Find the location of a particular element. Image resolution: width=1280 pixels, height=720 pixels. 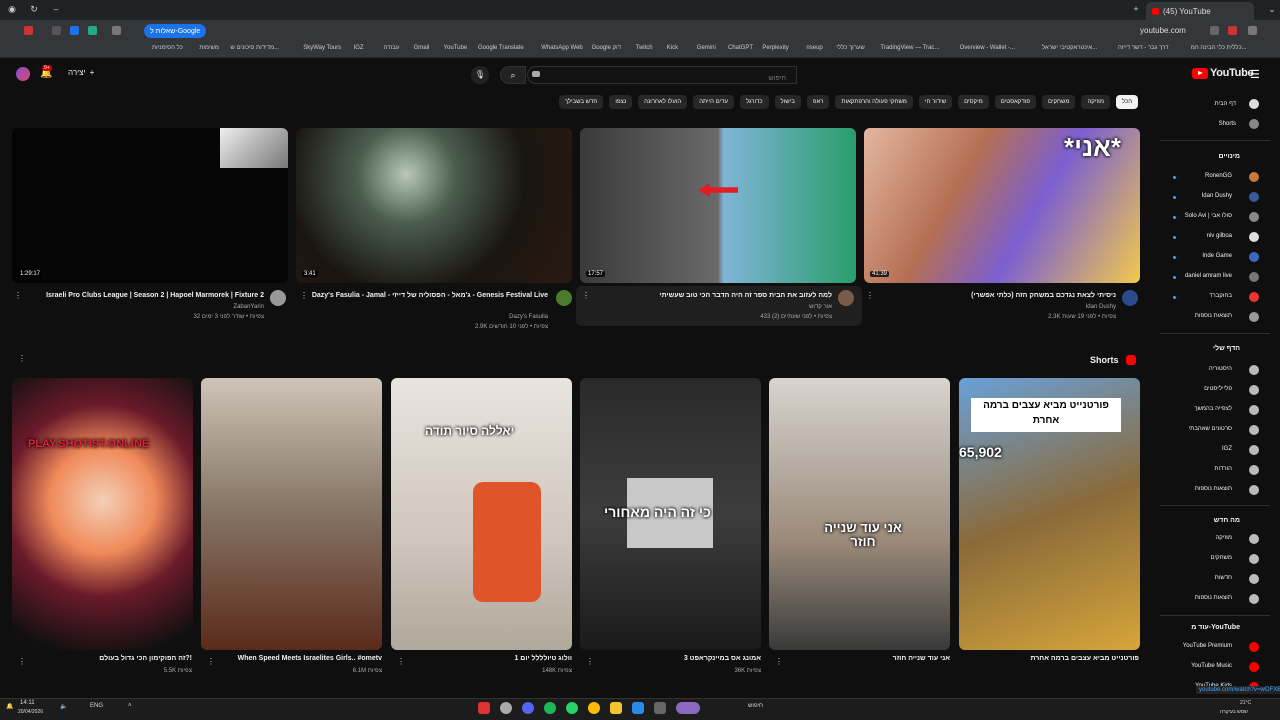

bookmark-item: כל הסימניות is located at coordinates (167, 48).